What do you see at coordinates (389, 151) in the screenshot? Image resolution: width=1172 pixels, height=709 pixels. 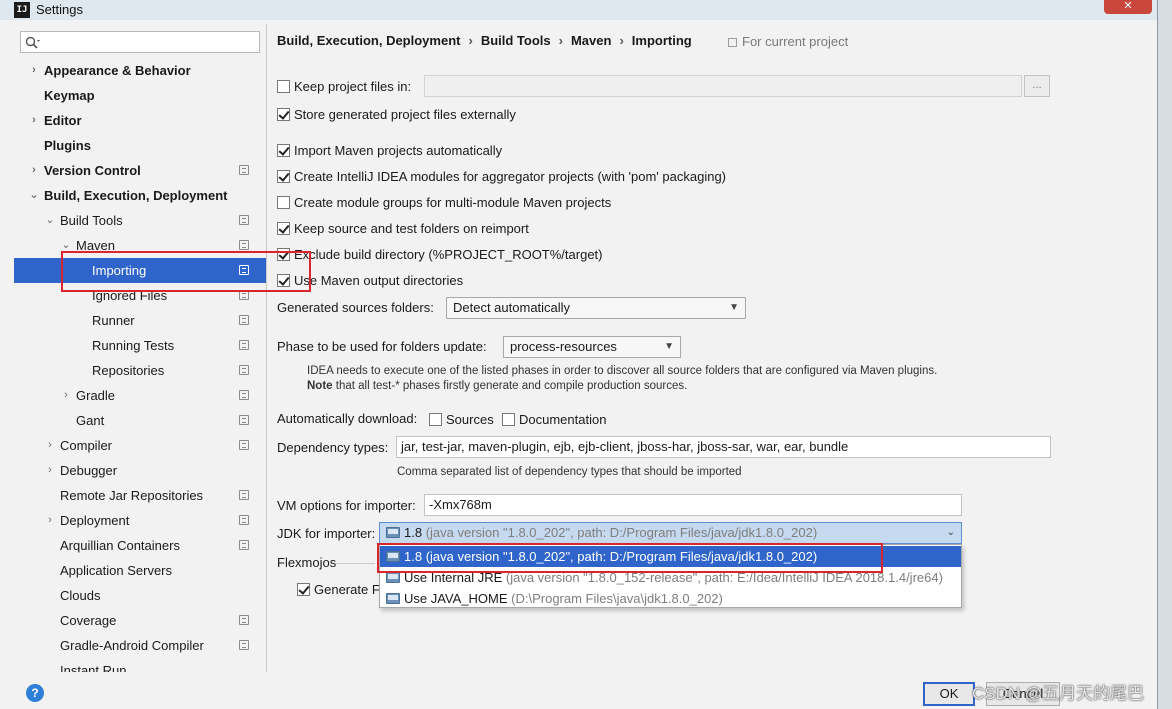 I see `import-automatically-option: Import Maven projects automatically` at bounding box center [389, 151].